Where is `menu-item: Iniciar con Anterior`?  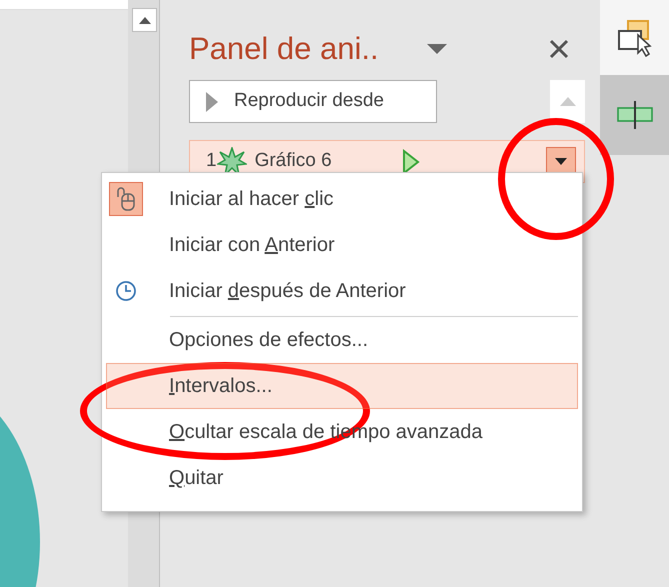
menu-item: Iniciar con Anterior is located at coordinates (342, 245).